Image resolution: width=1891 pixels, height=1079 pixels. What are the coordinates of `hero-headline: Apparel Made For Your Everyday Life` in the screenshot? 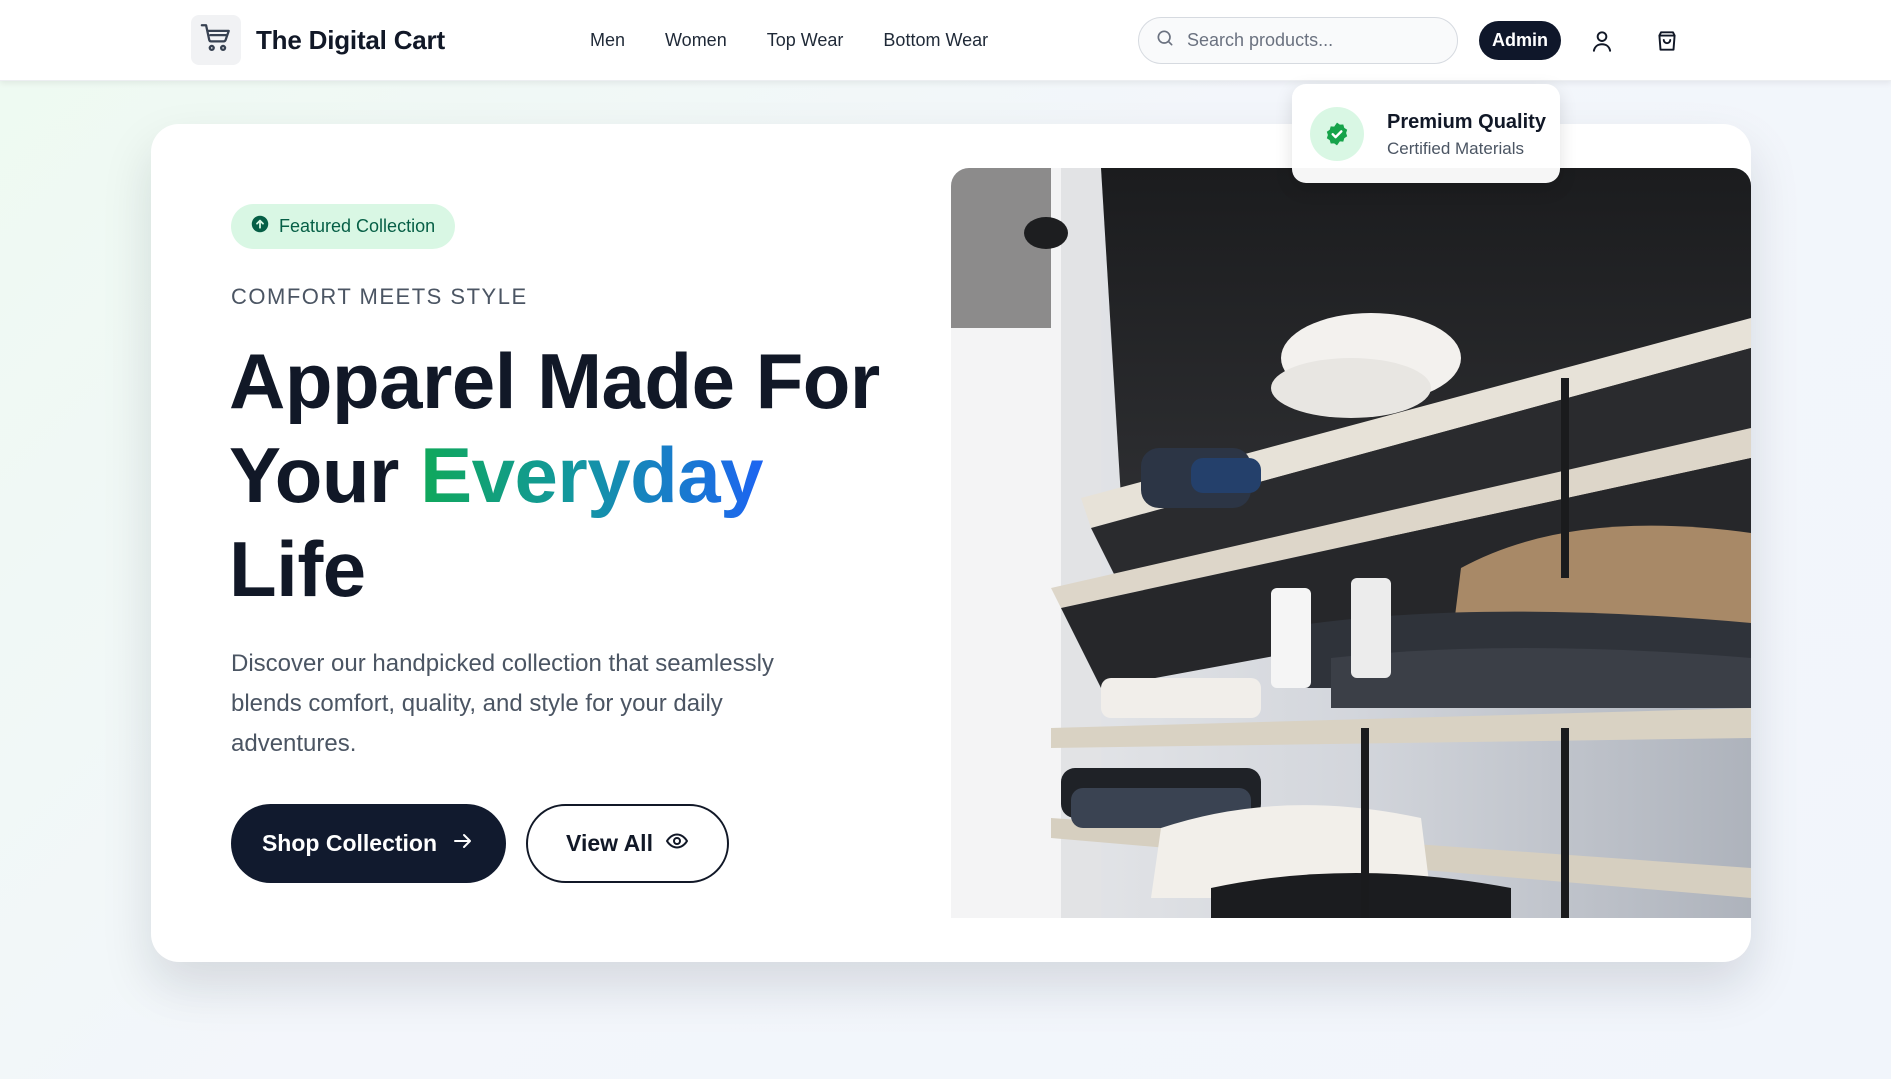 It's located at (569, 475).